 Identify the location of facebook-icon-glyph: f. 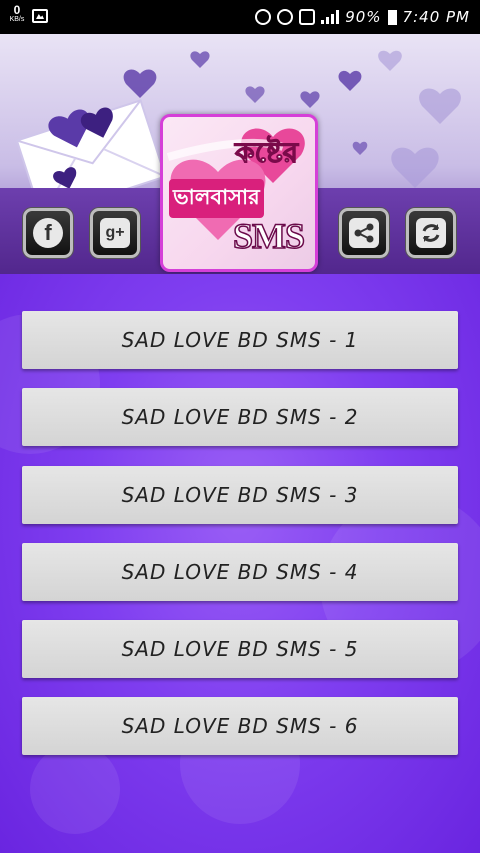
(48, 232).